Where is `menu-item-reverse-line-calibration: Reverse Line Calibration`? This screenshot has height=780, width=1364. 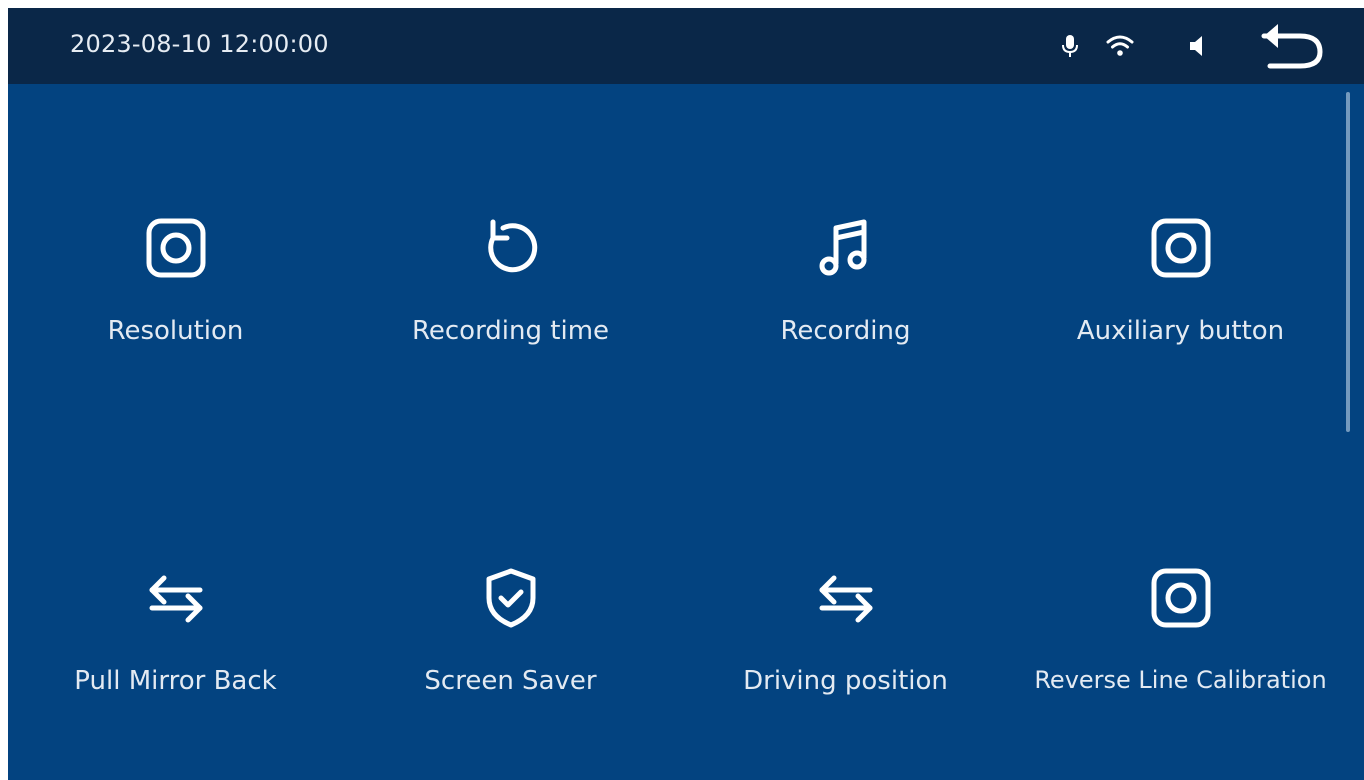 menu-item-reverse-line-calibration: Reverse Line Calibration is located at coordinates (1180, 651).